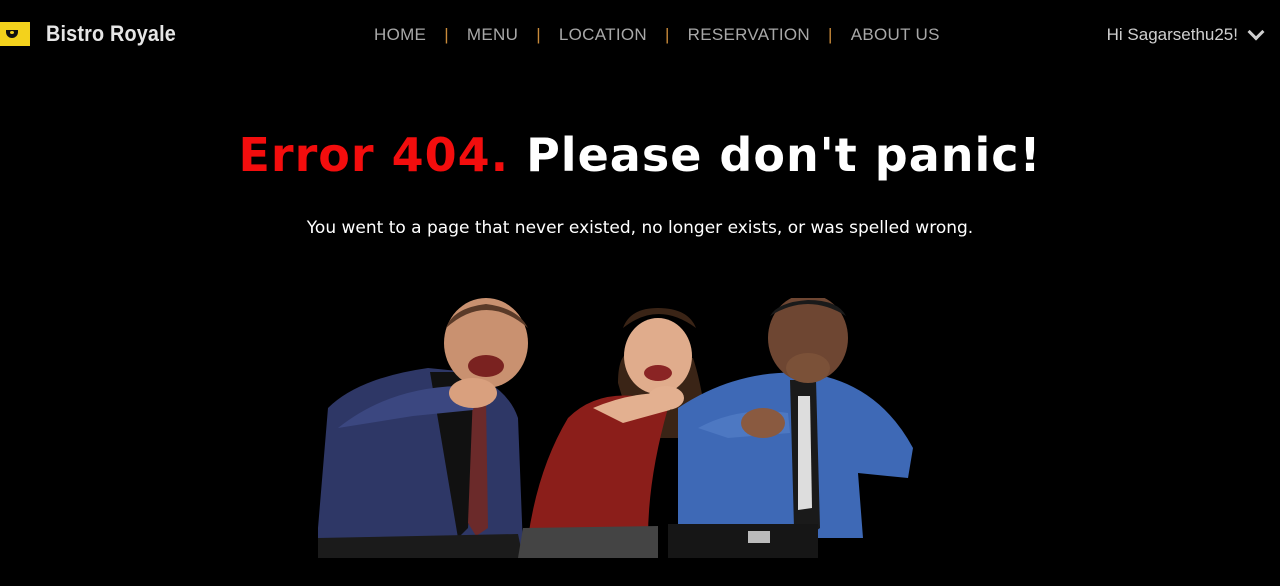 The image size is (1280, 586). I want to click on nav-location: LOCATION, so click(603, 35).